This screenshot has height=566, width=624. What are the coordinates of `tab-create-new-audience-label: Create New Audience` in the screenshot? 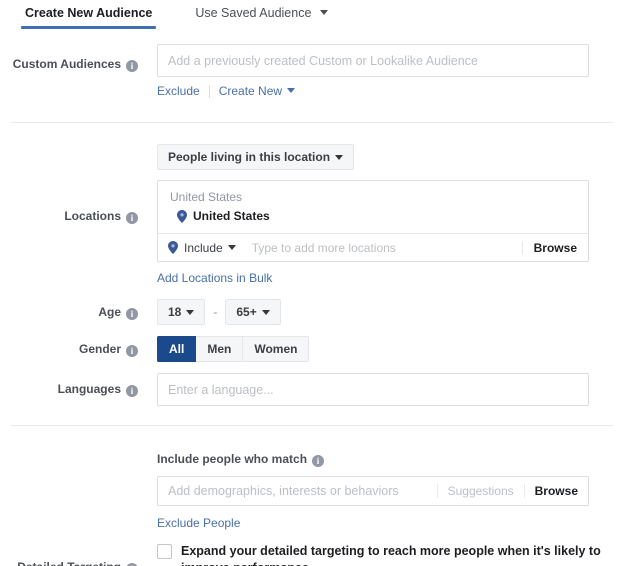 It's located at (89, 13).